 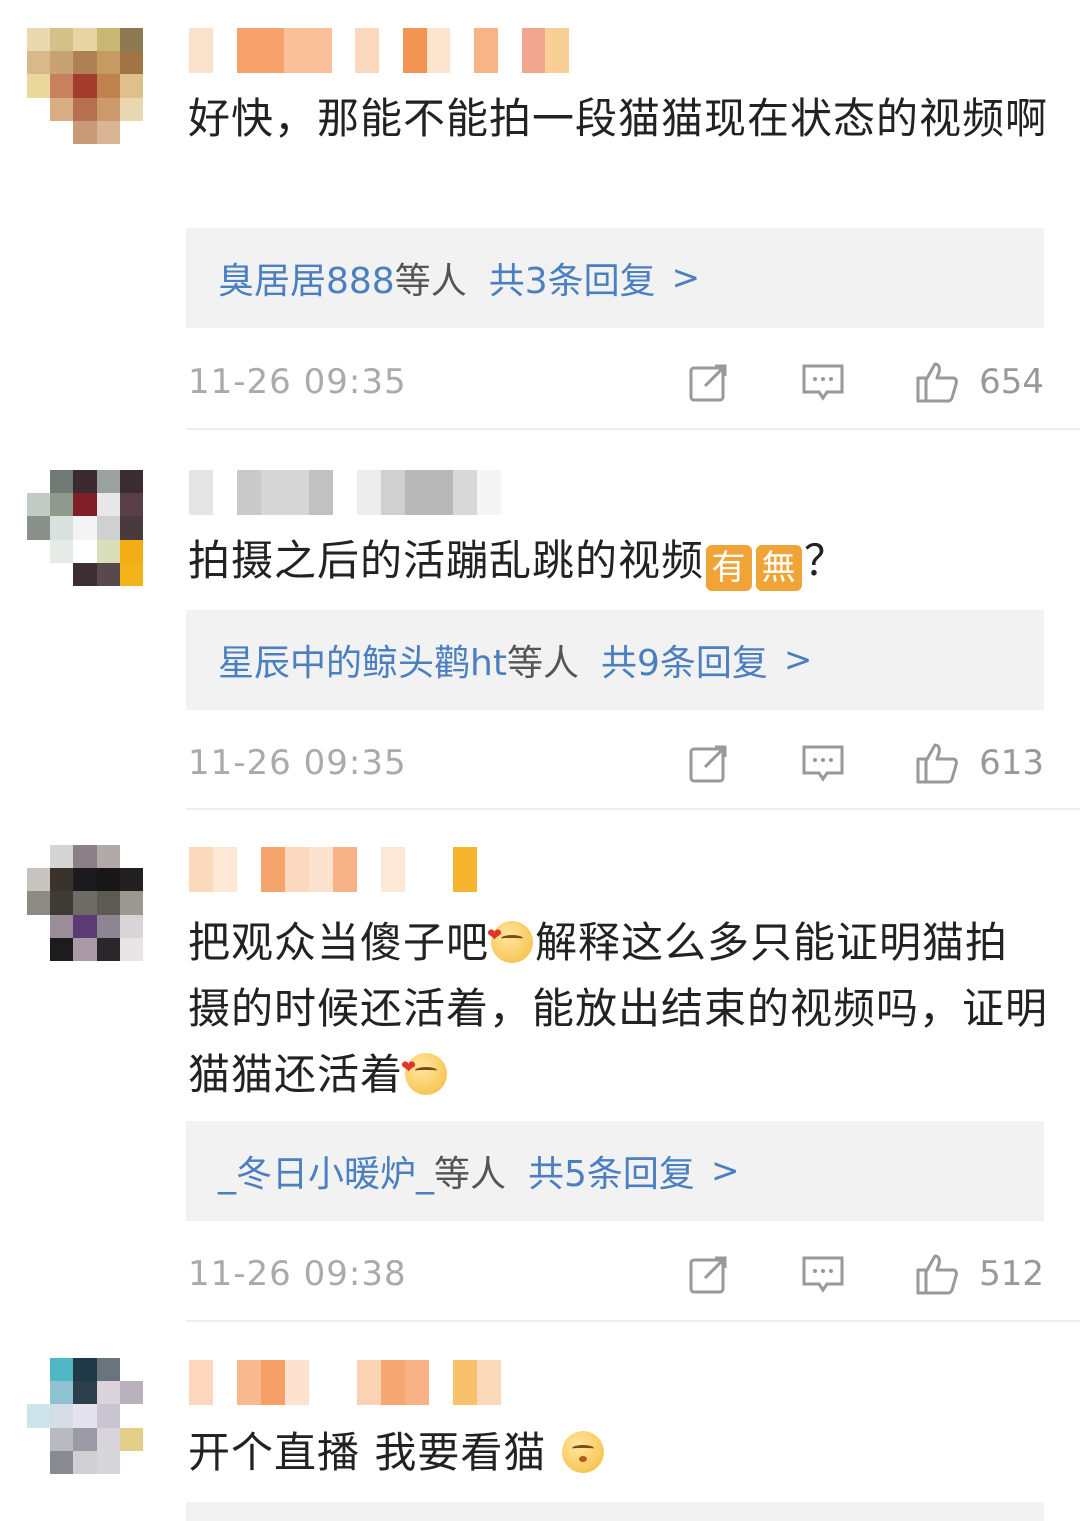 I want to click on wu-emoji-icon: 無, so click(x=779, y=568).